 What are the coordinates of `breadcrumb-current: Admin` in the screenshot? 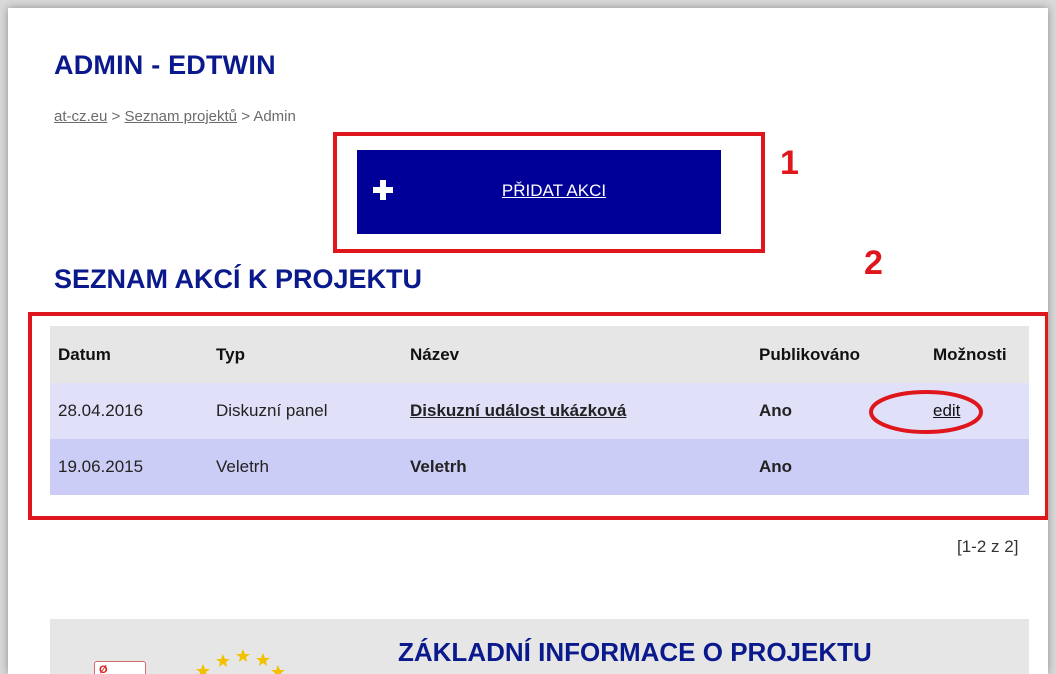 It's located at (274, 116).